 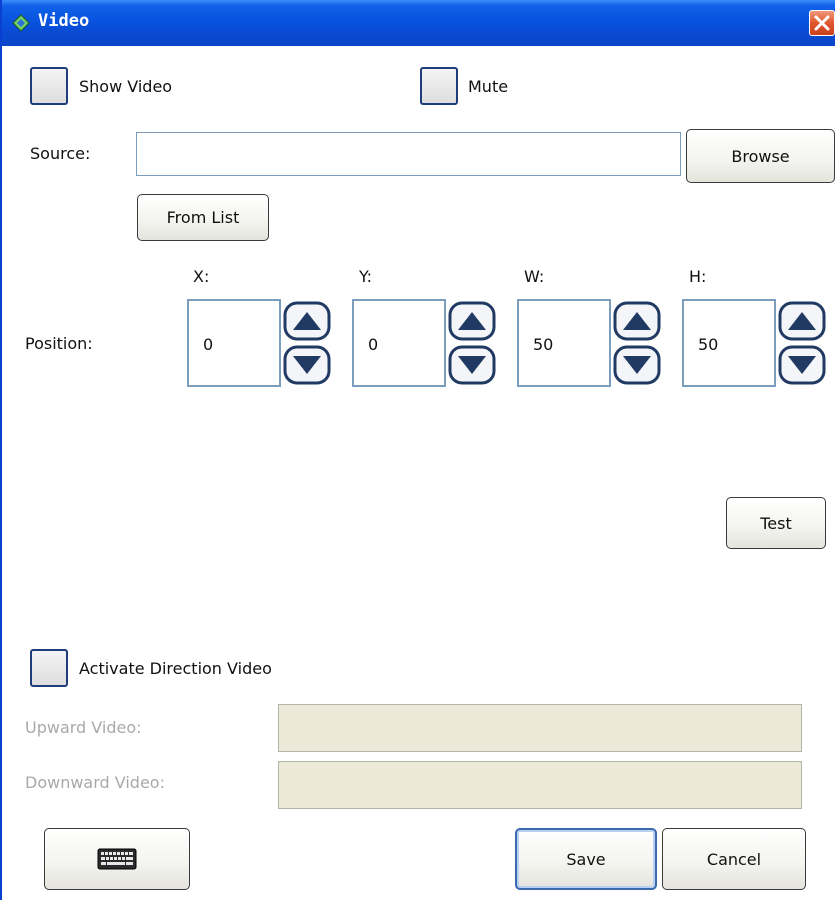 I want to click on w-label: W:, so click(x=534, y=276).